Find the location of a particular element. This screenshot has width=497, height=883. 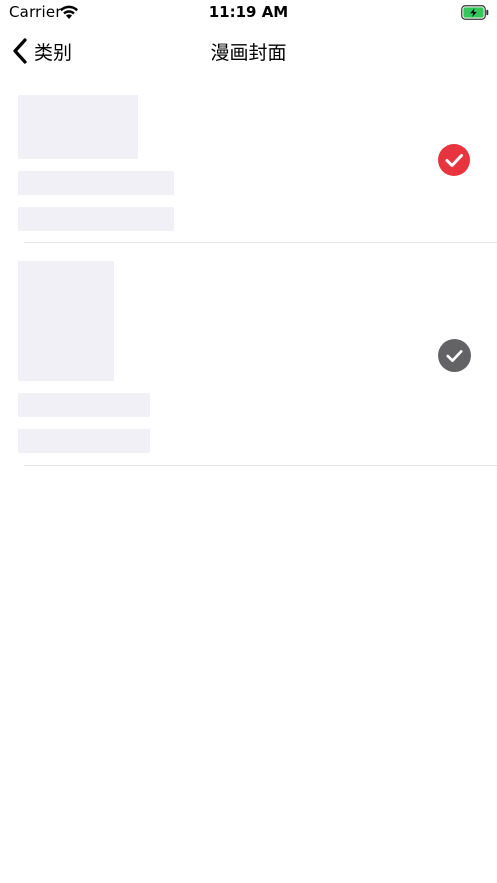

selected-check-icon is located at coordinates (454, 160).